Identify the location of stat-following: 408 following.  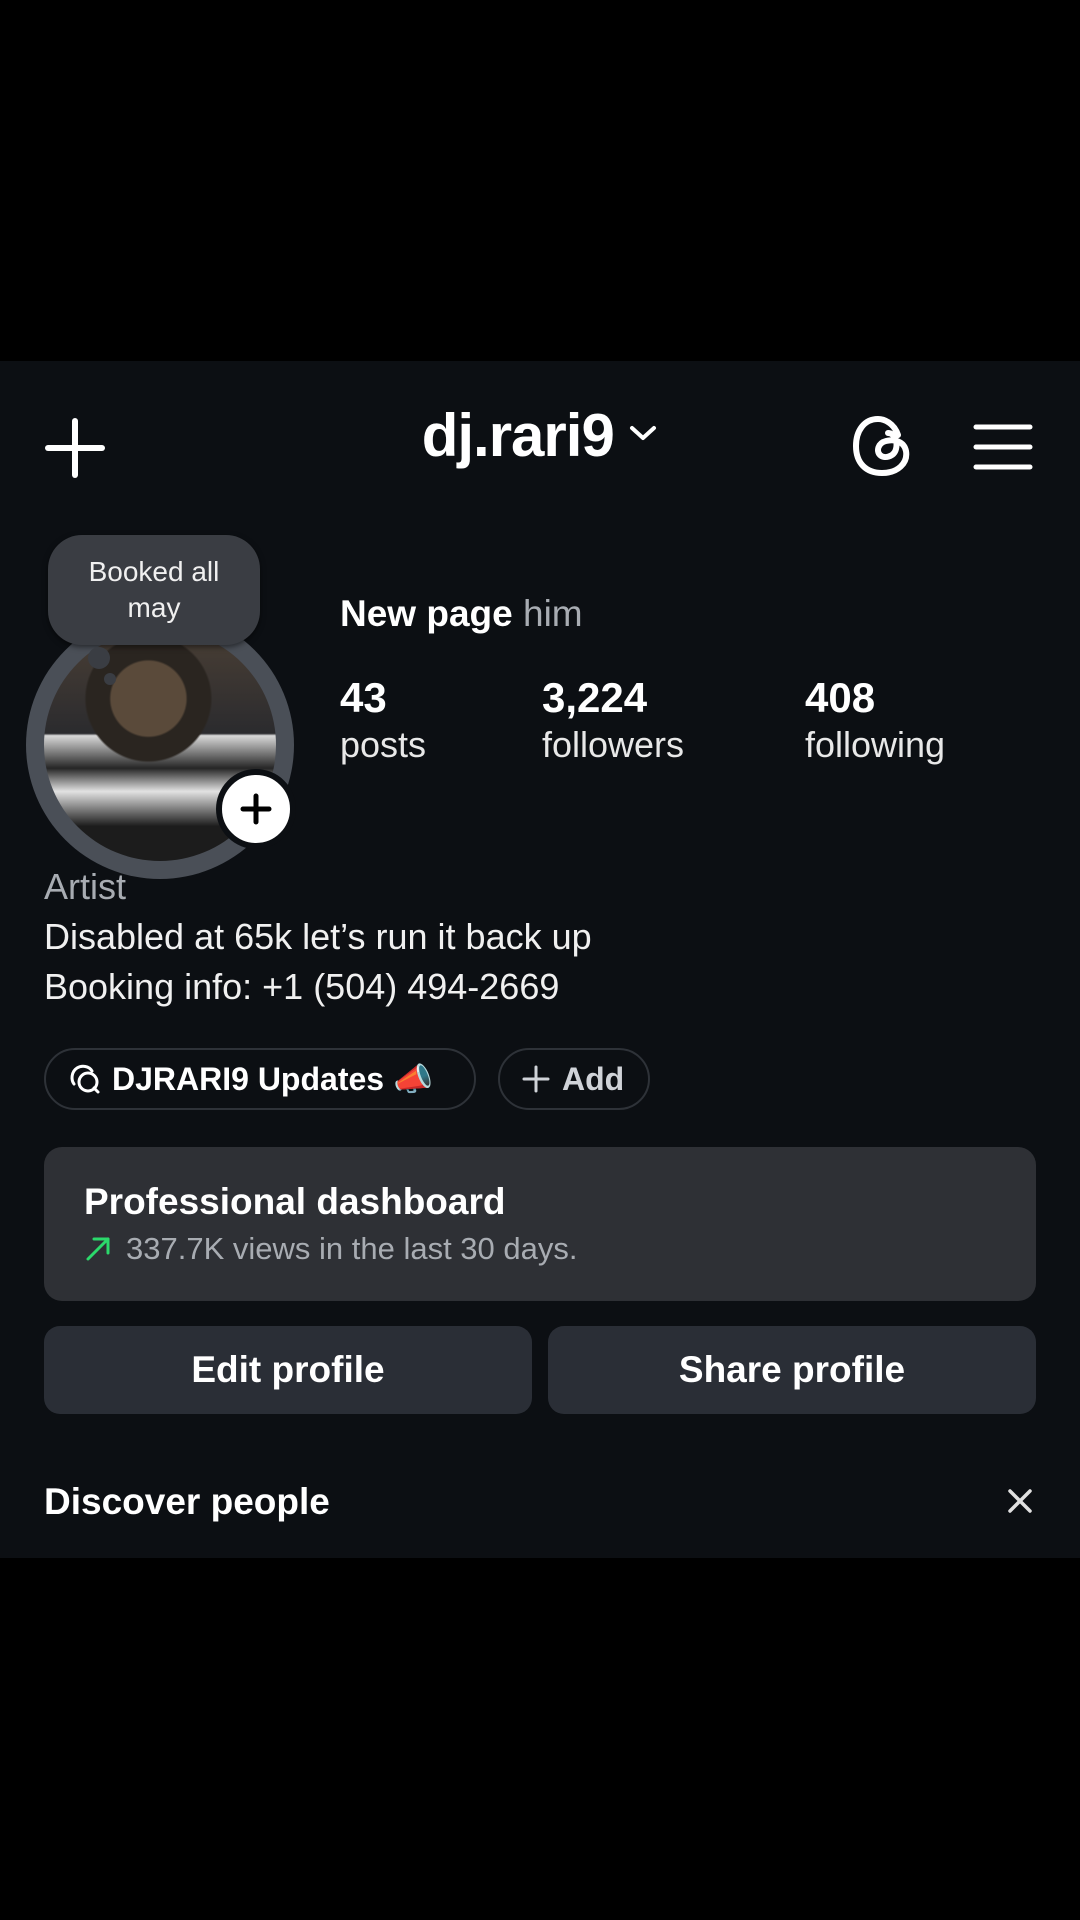
(875, 720).